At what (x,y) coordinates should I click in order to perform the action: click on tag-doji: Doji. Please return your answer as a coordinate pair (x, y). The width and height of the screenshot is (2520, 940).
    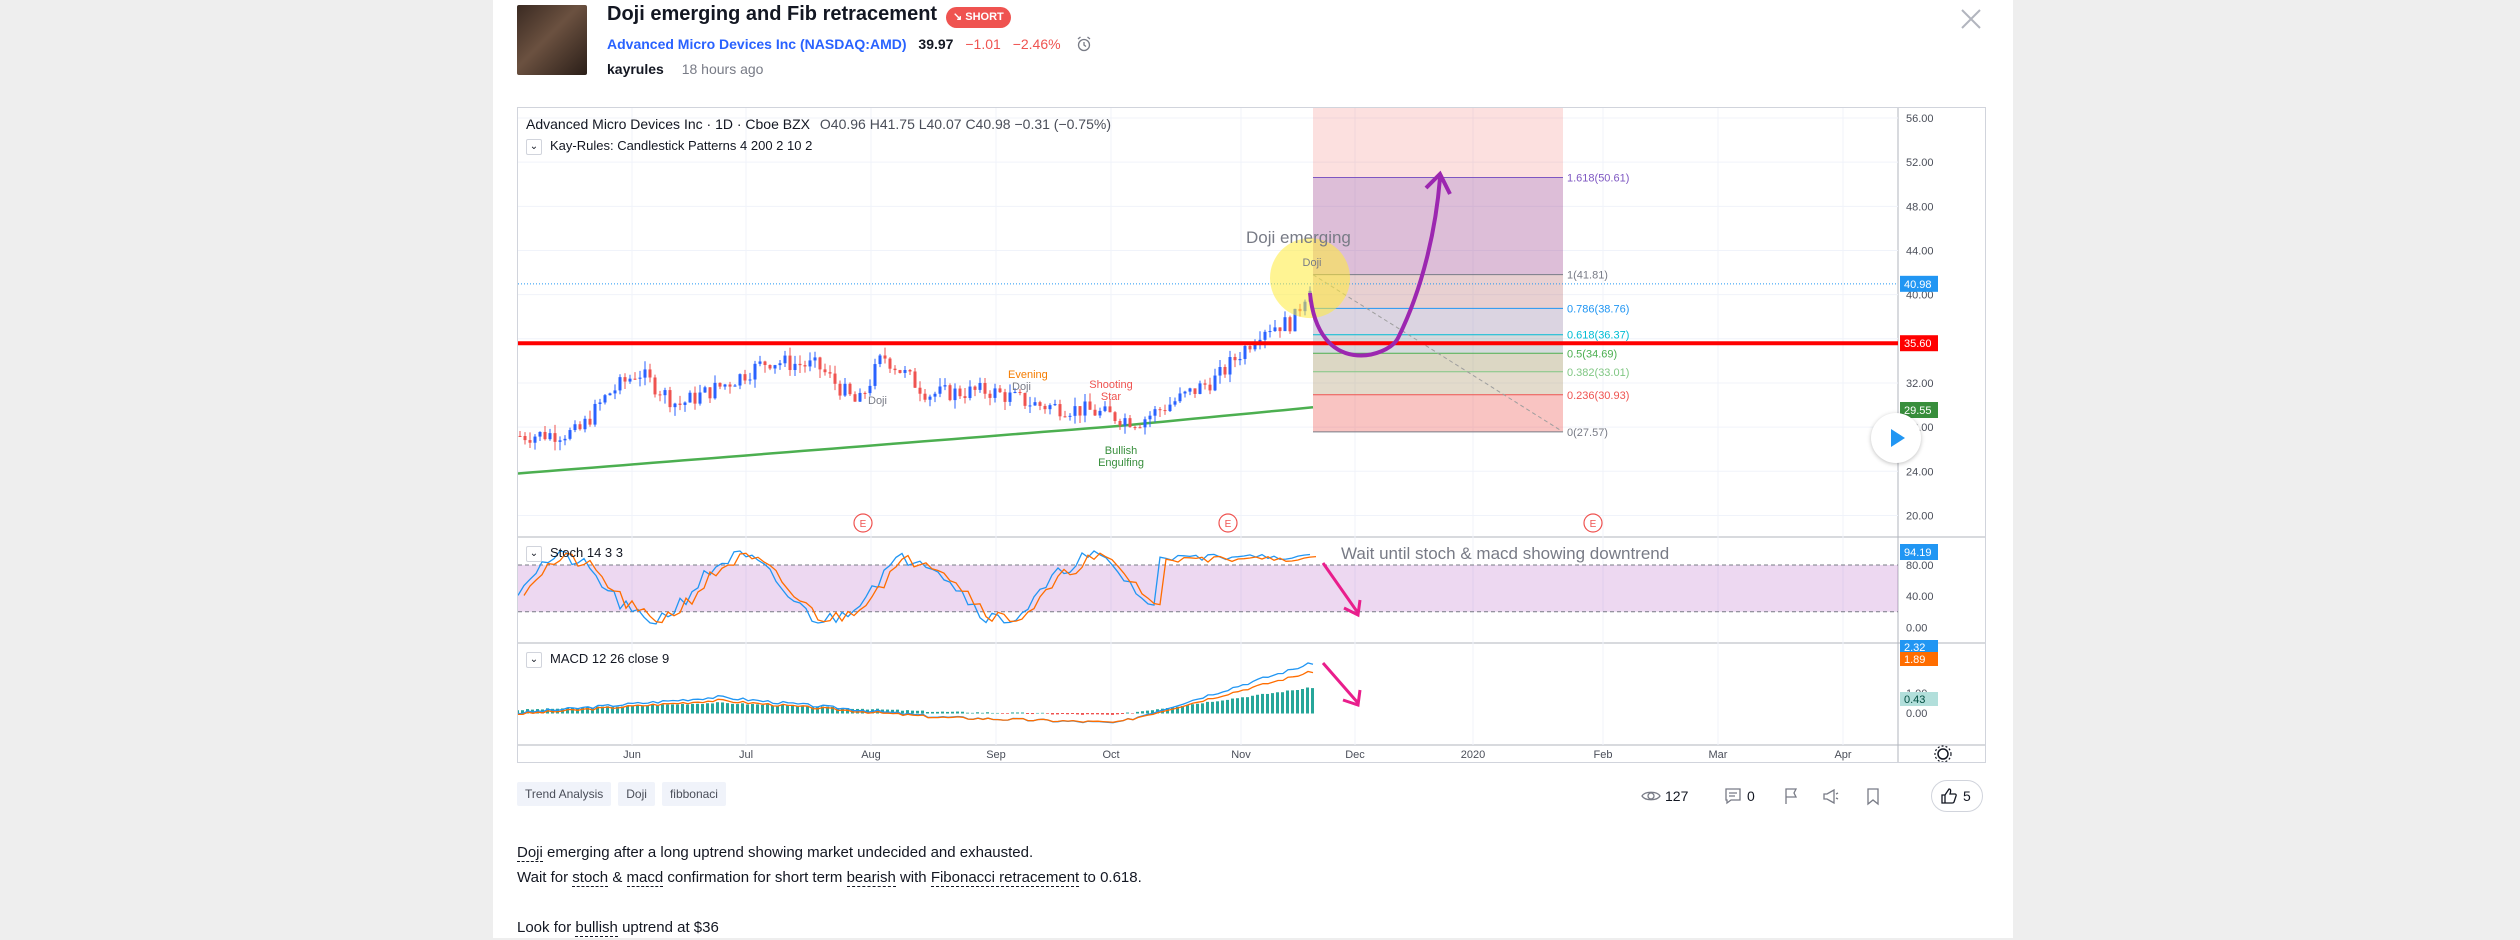
    Looking at the image, I should click on (636, 794).